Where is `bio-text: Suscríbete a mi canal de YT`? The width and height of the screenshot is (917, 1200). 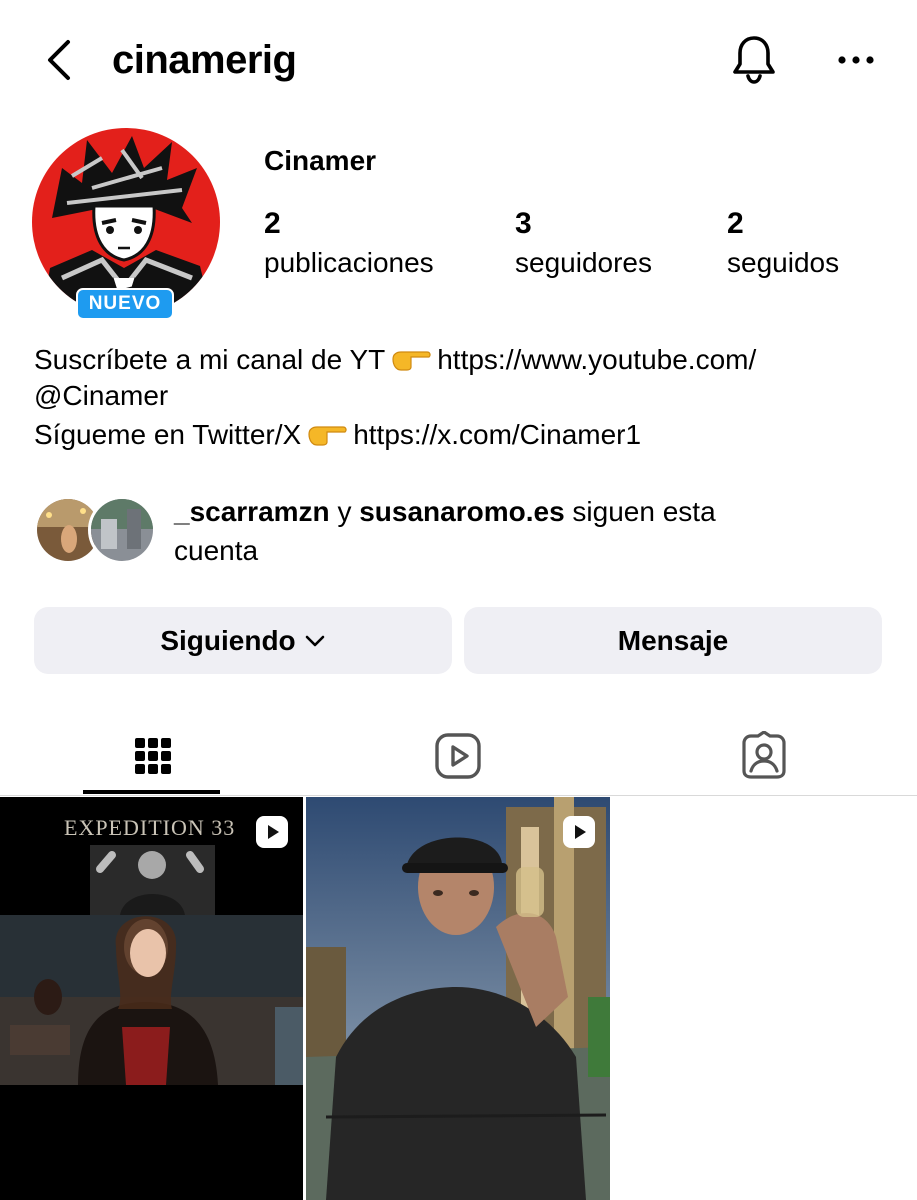 bio-text: Suscríbete a mi canal de YT is located at coordinates (210, 359).